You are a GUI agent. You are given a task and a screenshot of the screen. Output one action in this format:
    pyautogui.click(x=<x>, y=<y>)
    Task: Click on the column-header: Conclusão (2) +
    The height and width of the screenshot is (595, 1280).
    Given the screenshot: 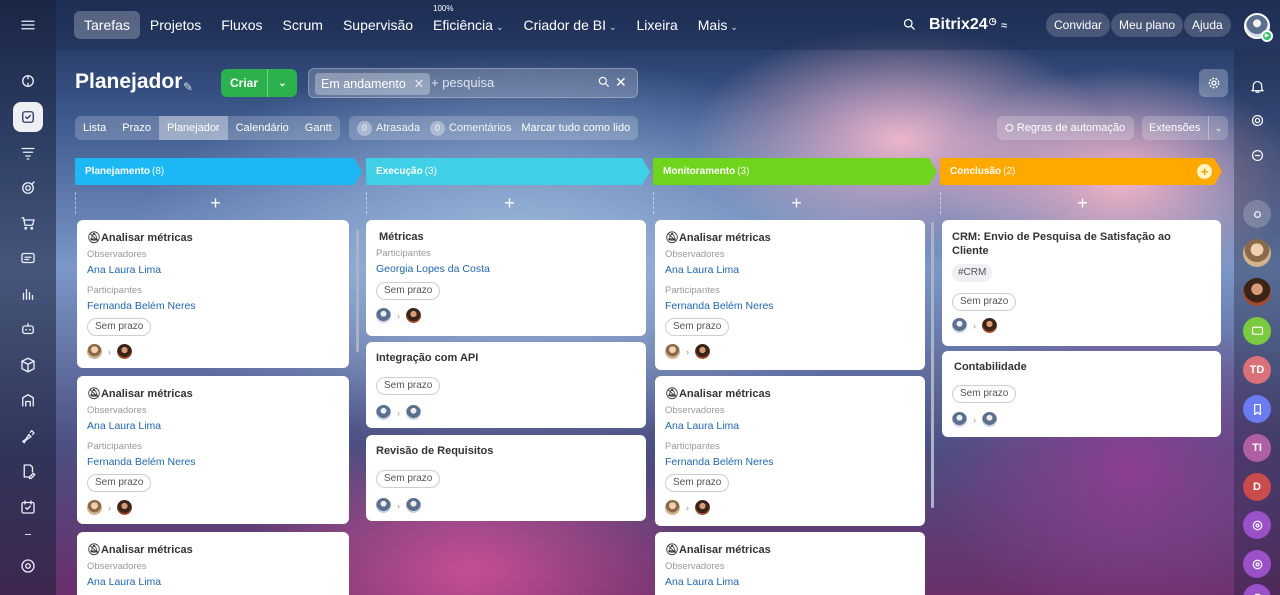 What is the action you would take?
    pyautogui.click(x=1081, y=171)
    